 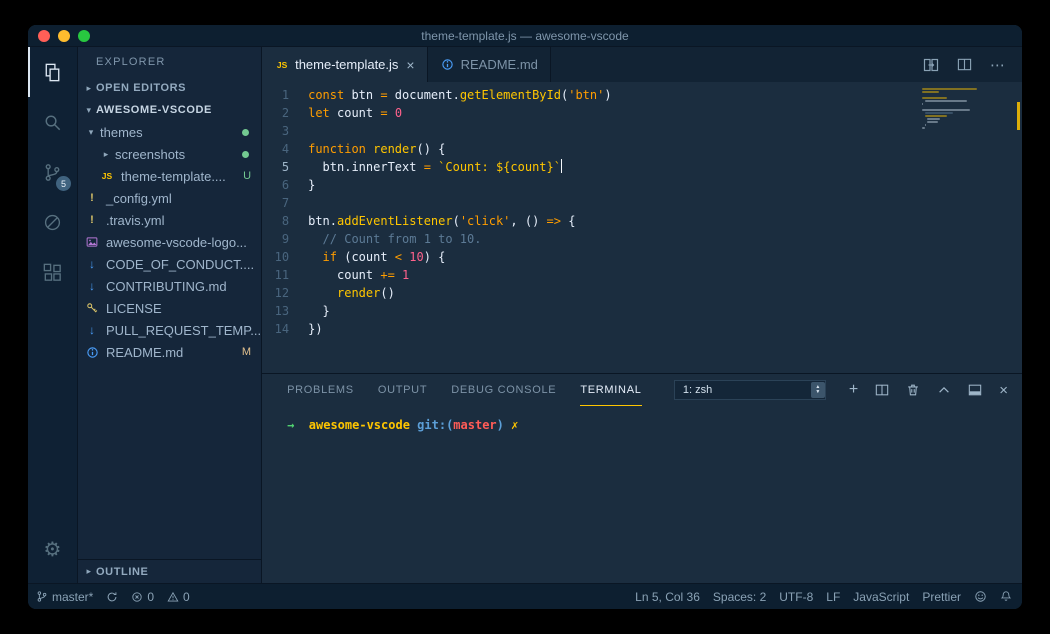 What do you see at coordinates (169, 198) in the screenshot?
I see `tree-item-config-yml: ! _config.yml` at bounding box center [169, 198].